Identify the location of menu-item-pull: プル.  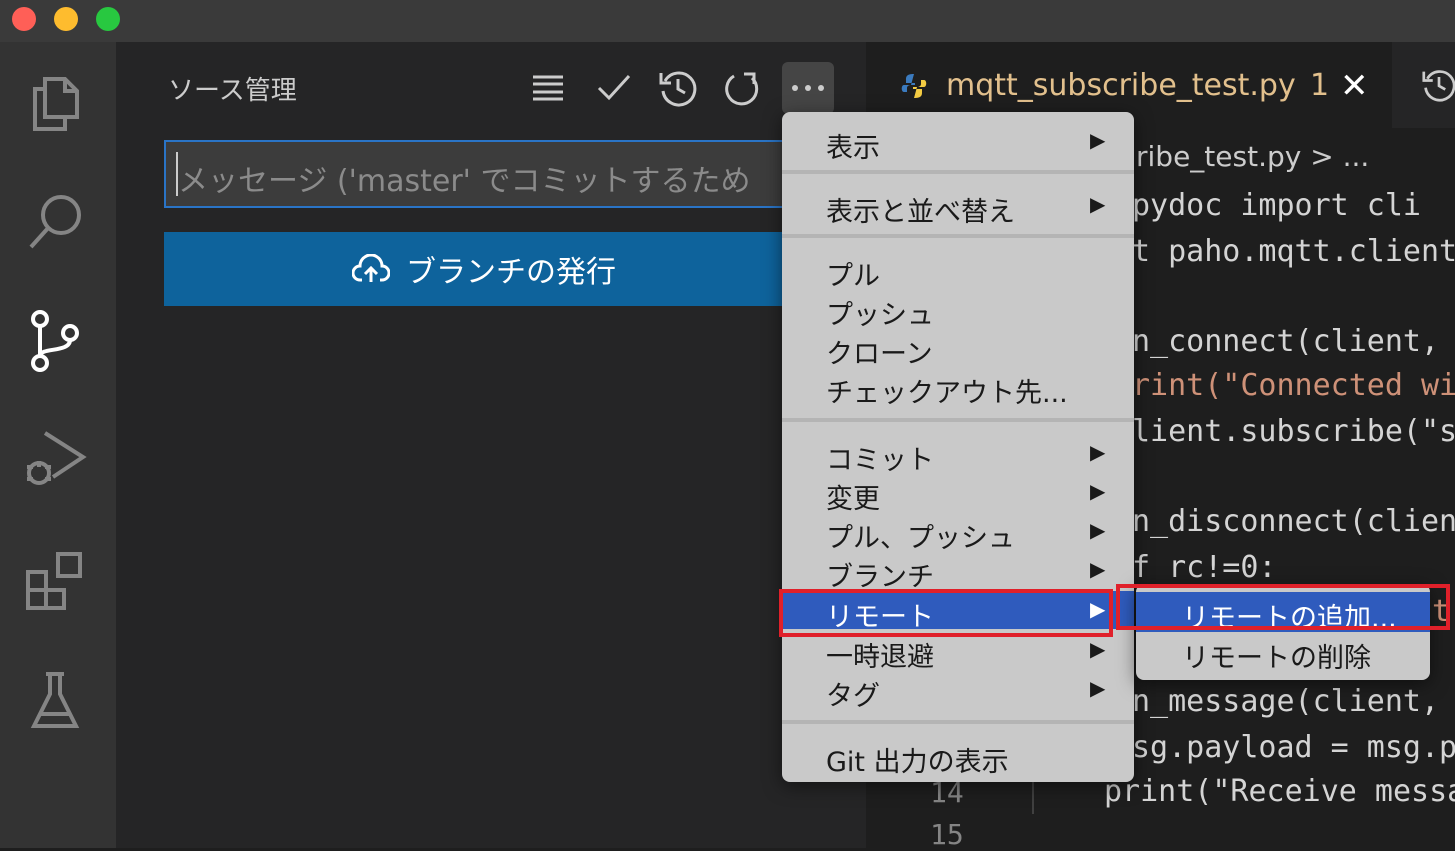
(958, 271).